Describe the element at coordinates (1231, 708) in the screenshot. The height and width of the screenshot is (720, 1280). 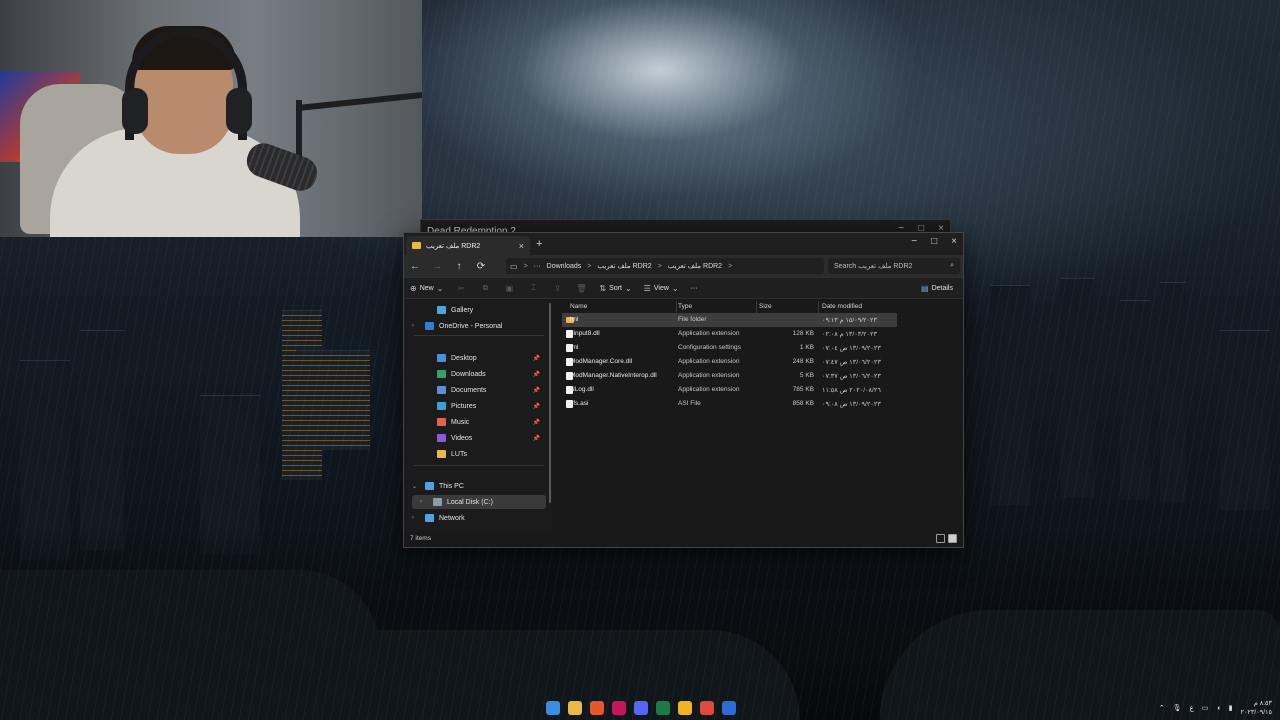
I see `battery-icon: ▮` at that location.